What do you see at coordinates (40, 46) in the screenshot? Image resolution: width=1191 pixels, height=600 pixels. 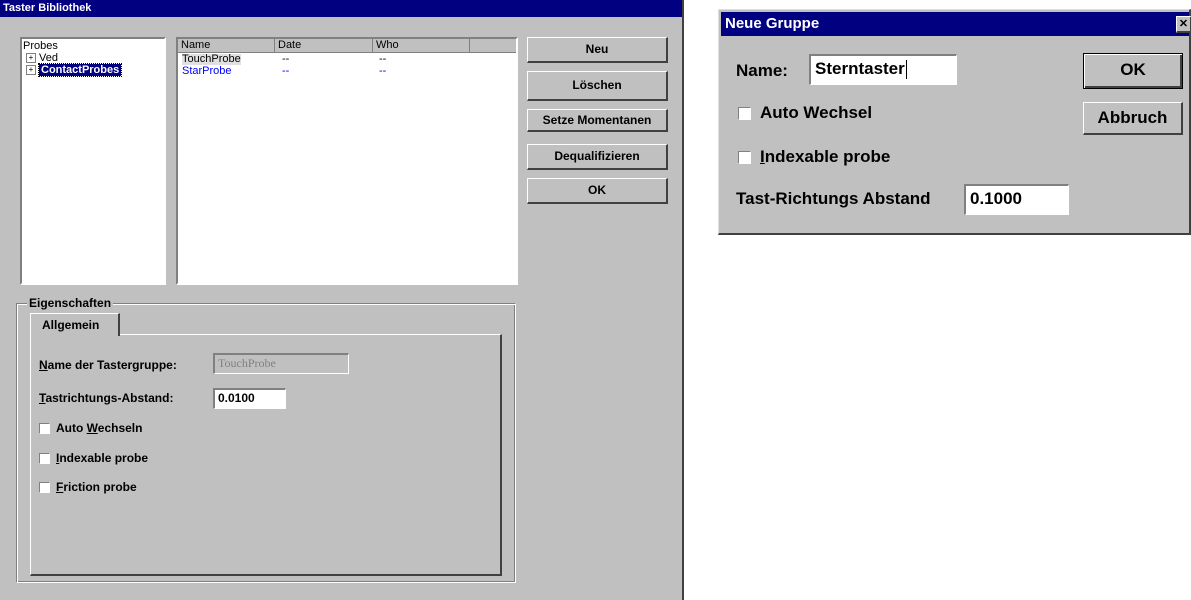 I see `tree-root: Probes` at bounding box center [40, 46].